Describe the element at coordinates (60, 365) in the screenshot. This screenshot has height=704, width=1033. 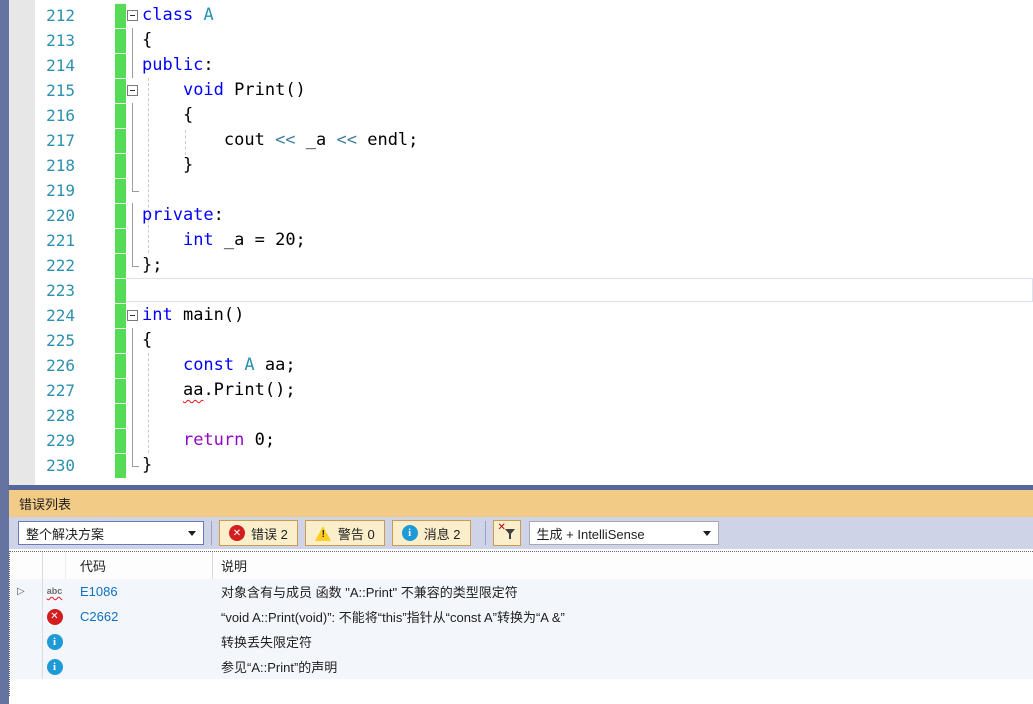
I see `line-number: 226` at that location.